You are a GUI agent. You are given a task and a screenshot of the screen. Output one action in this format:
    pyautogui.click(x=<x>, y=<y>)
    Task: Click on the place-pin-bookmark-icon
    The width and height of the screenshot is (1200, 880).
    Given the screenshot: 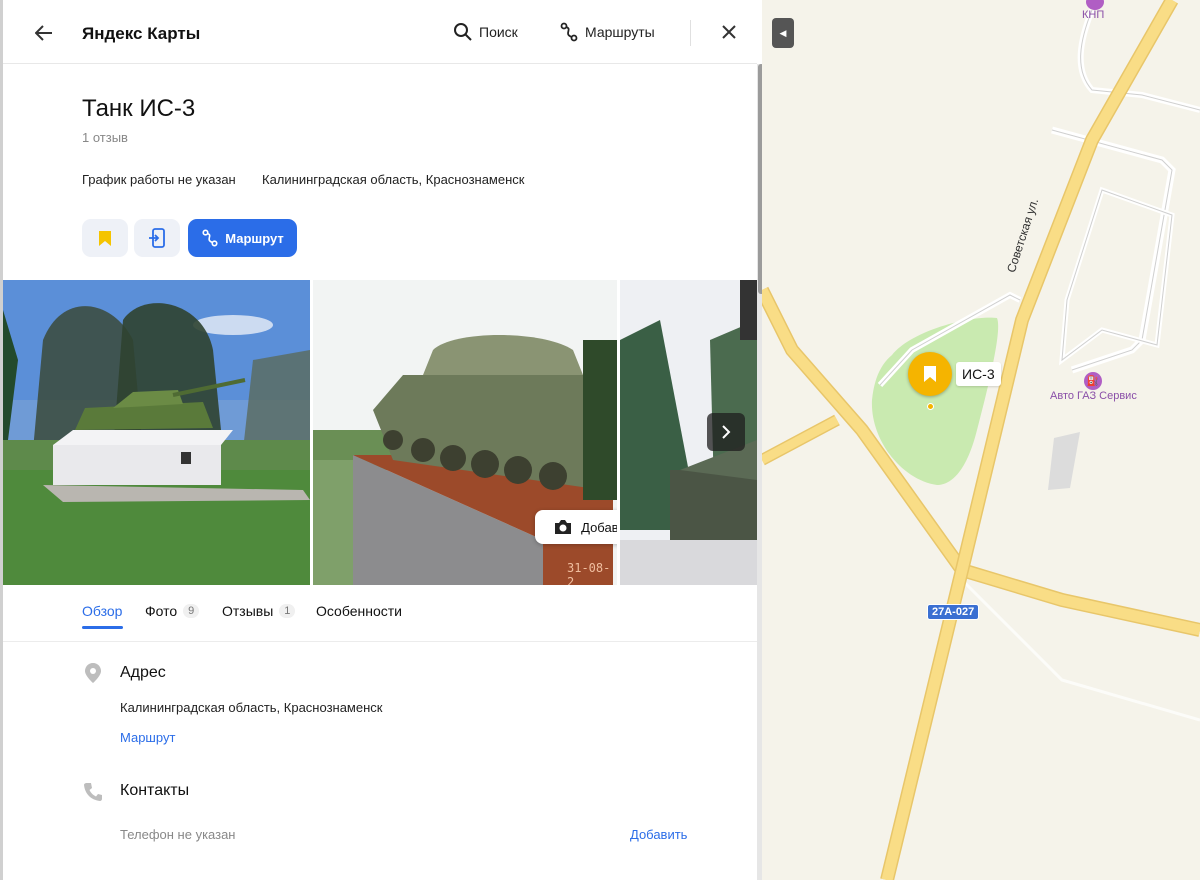 What is the action you would take?
    pyautogui.click(x=930, y=374)
    